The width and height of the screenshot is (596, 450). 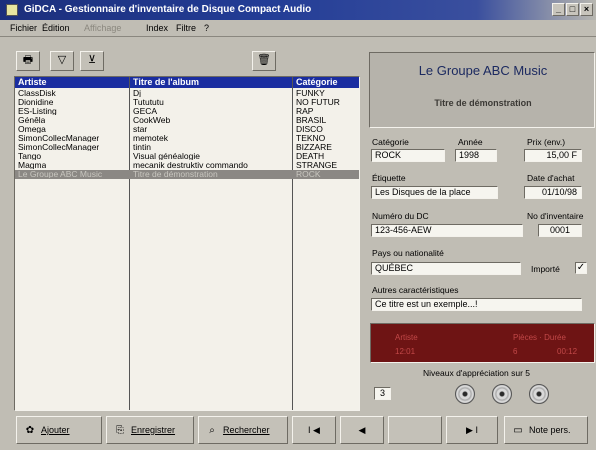 I want to click on table-cell: Dj, so click(x=137, y=93).